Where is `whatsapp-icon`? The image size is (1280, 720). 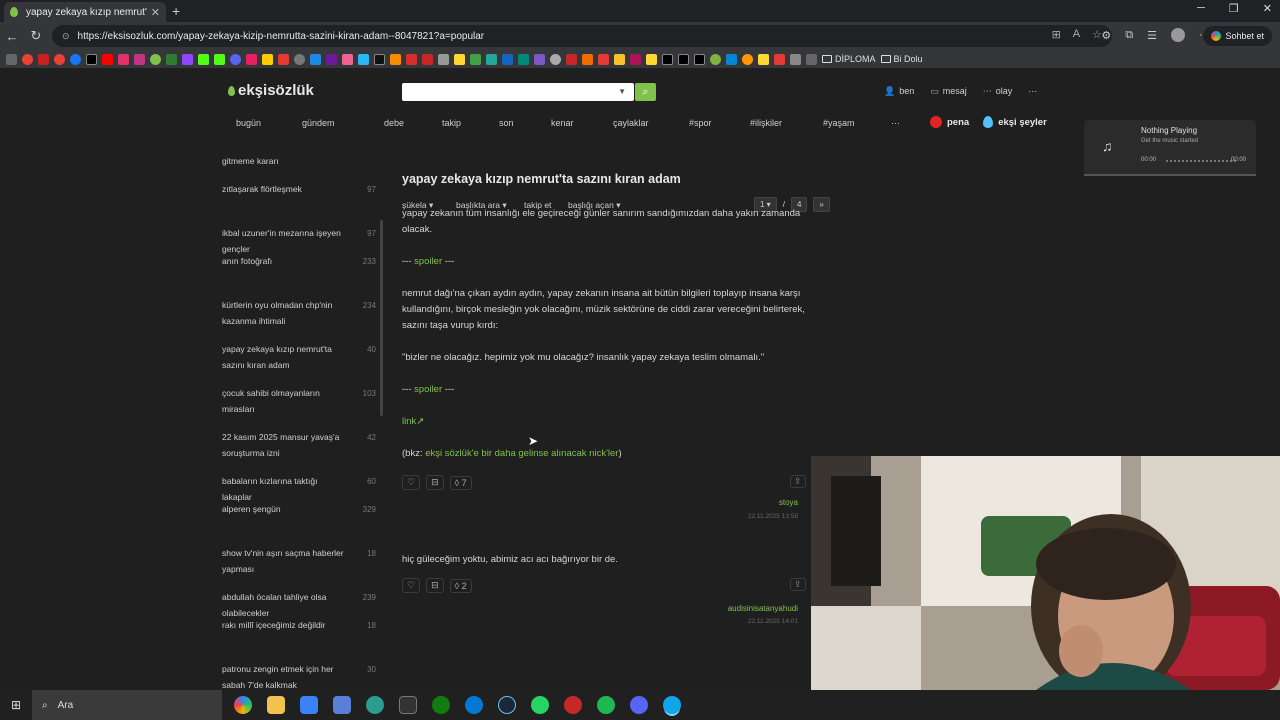 whatsapp-icon is located at coordinates (540, 705).